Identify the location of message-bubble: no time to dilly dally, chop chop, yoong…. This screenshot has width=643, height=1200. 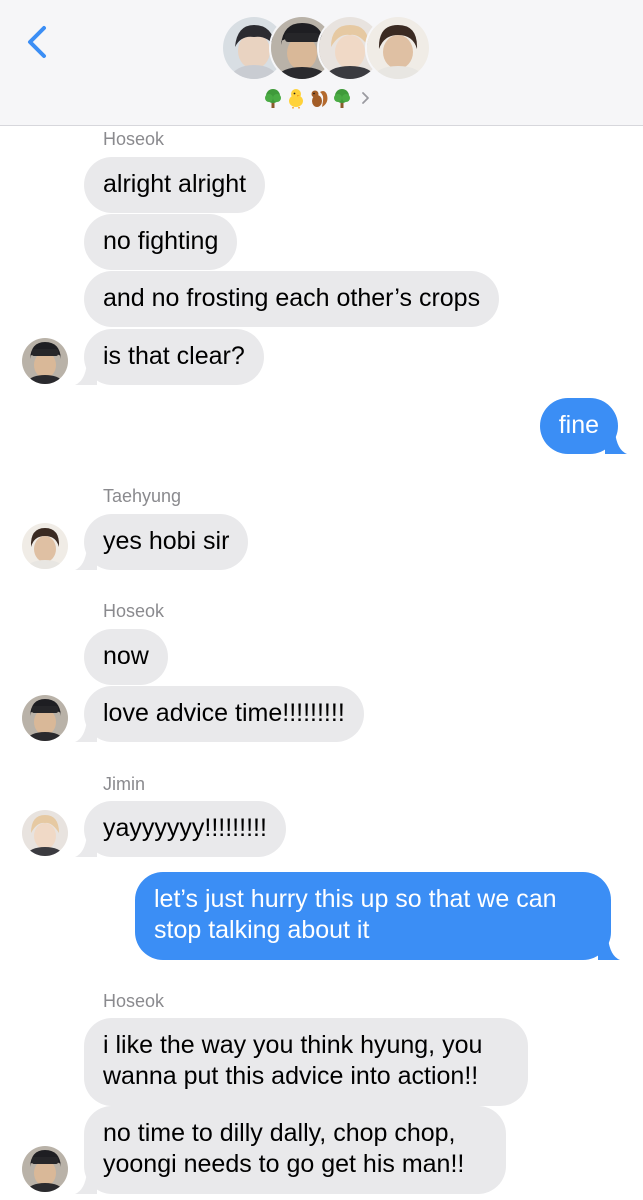
(290, 1150).